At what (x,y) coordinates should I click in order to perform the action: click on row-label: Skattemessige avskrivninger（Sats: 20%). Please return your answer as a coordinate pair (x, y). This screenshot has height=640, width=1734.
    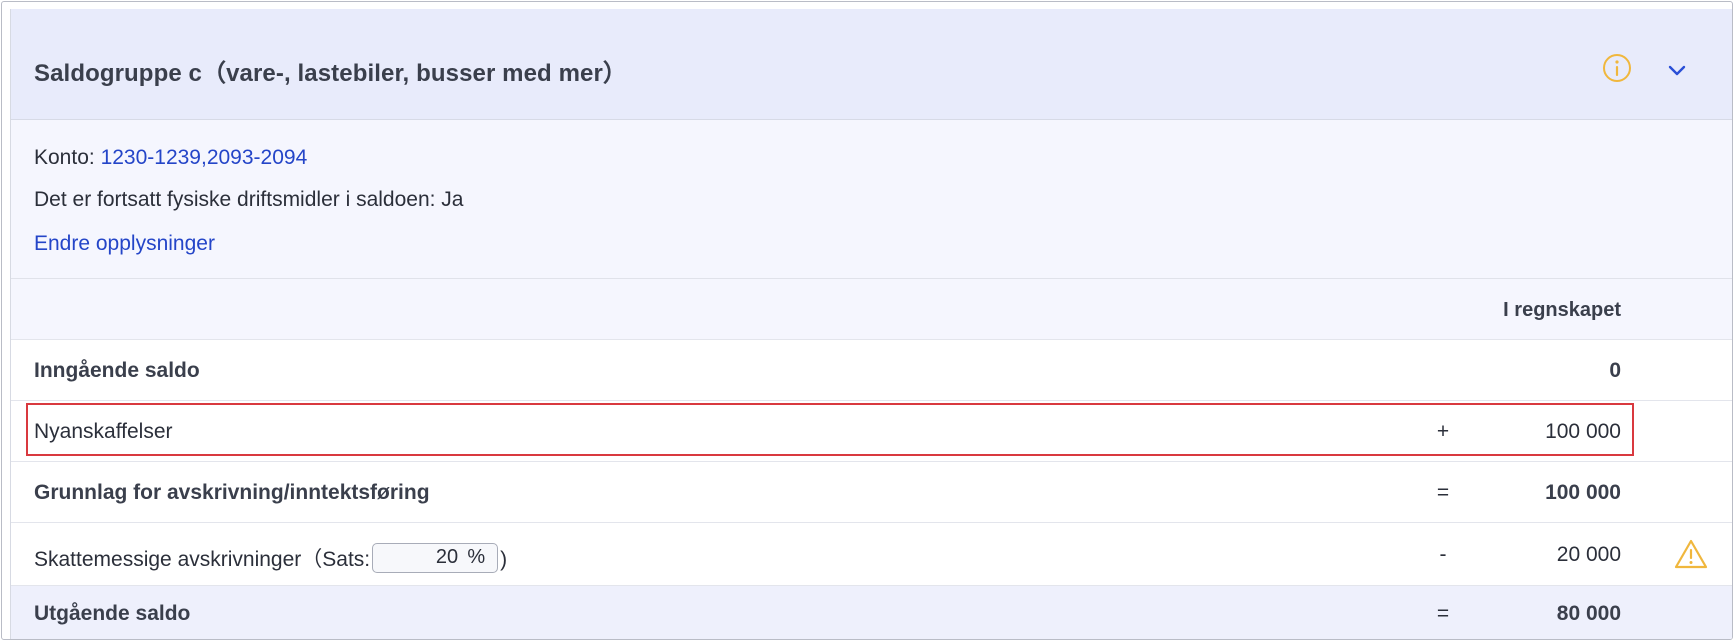
    Looking at the image, I should click on (270, 559).